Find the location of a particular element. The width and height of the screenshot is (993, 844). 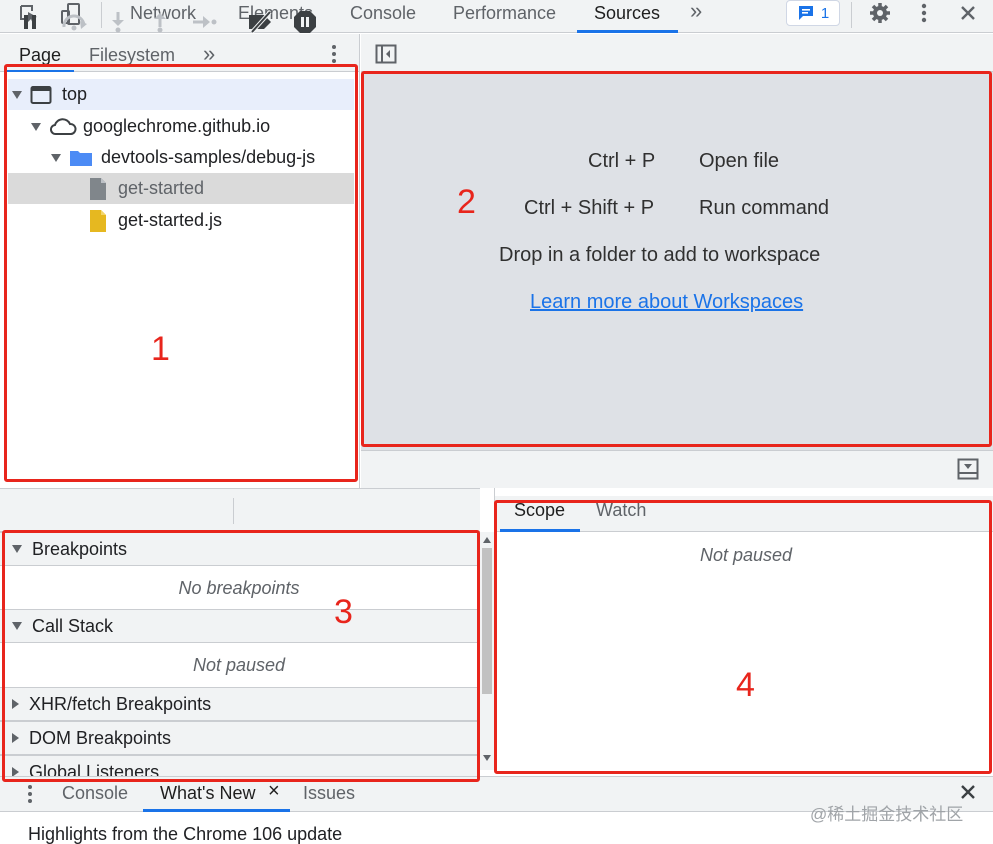

pause-icon is located at coordinates (30, 22).